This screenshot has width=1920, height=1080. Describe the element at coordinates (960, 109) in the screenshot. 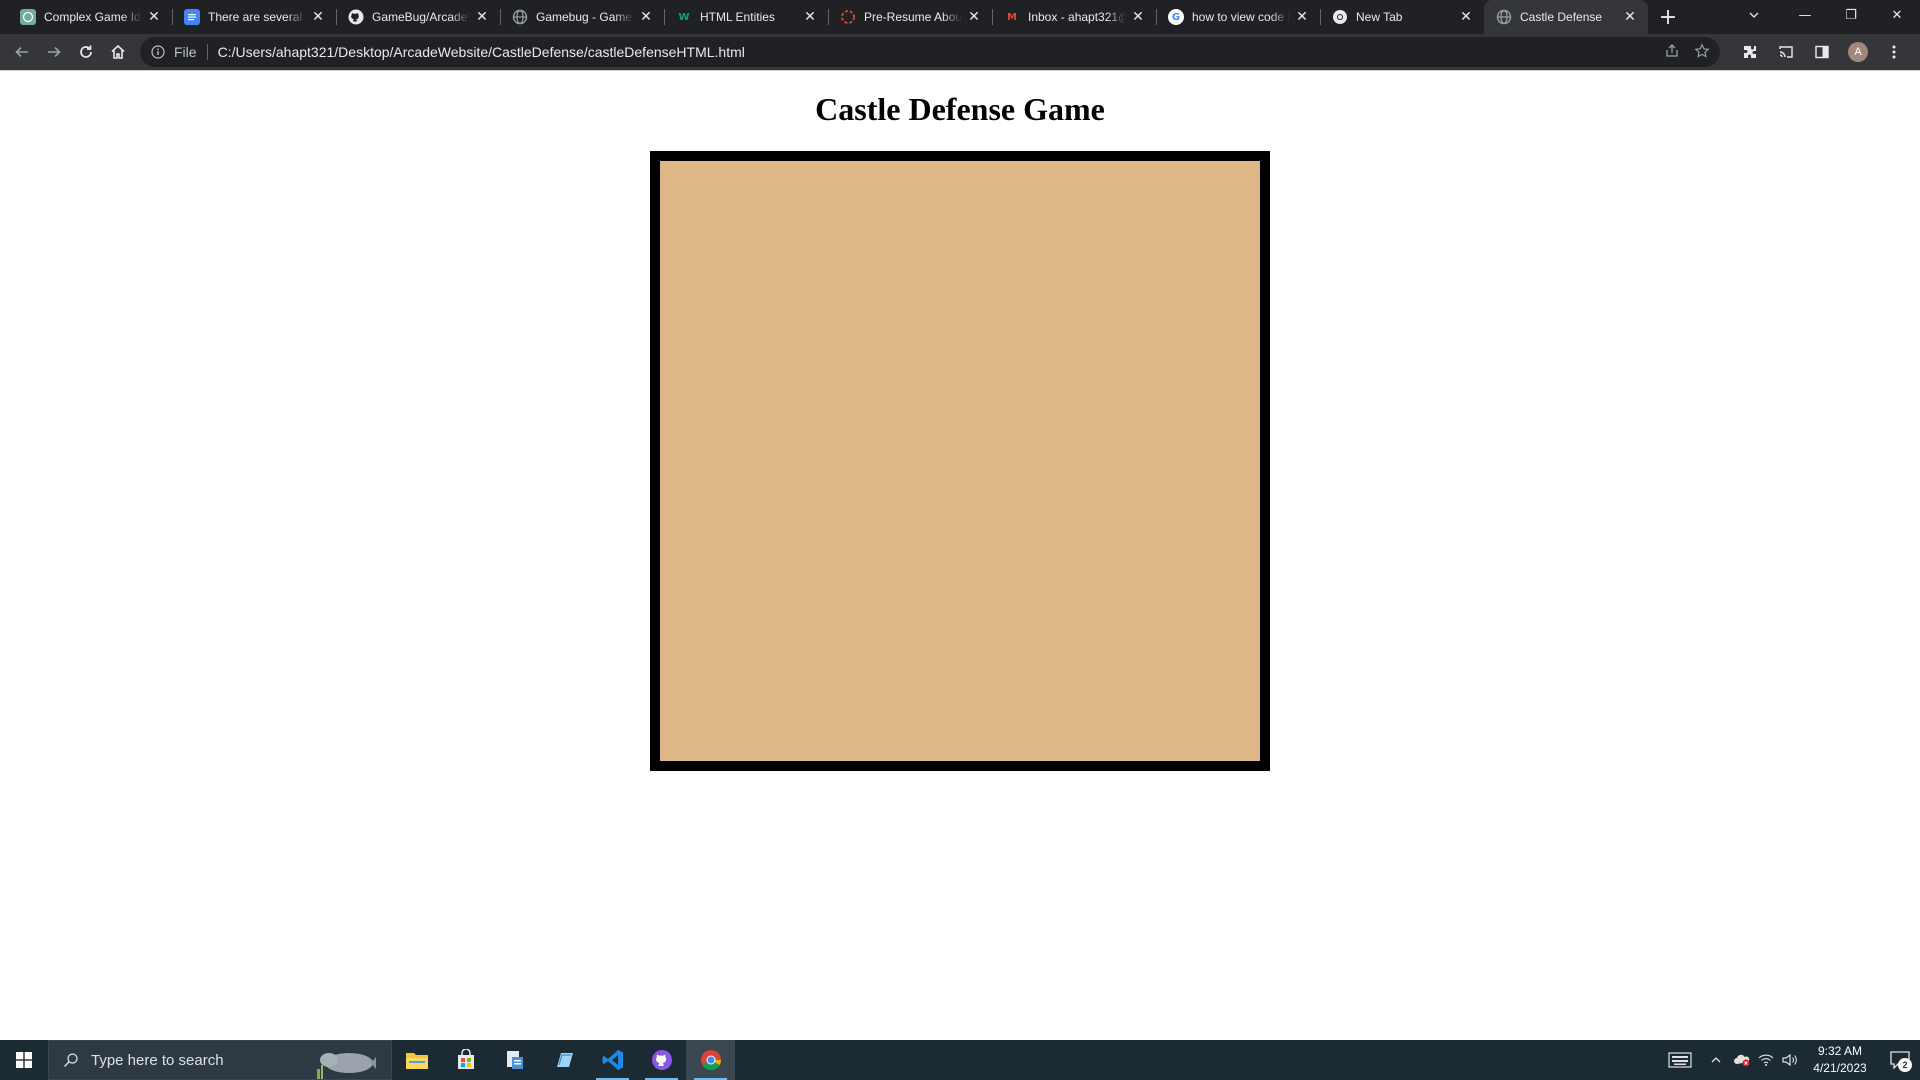

I see `page-title: Castle Defense Game` at that location.